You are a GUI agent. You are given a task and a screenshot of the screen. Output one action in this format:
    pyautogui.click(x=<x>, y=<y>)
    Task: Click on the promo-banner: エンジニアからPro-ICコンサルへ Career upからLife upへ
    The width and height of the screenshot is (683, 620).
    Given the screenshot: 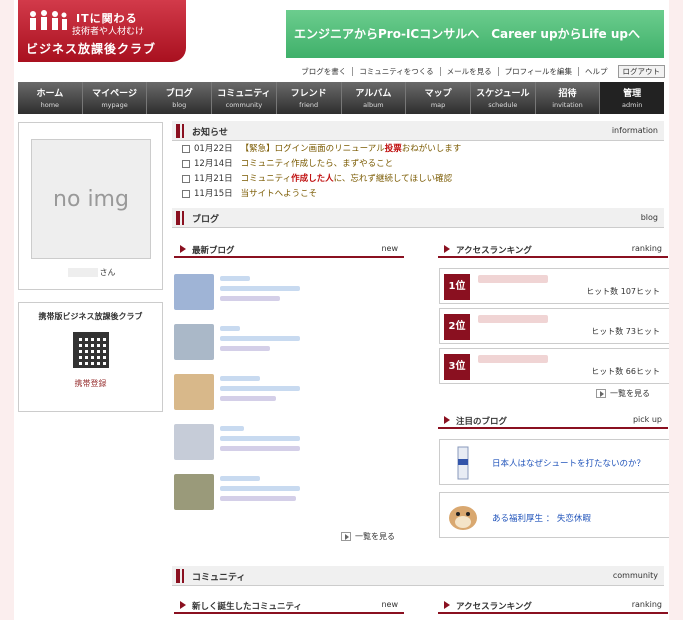 What is the action you would take?
    pyautogui.click(x=475, y=34)
    